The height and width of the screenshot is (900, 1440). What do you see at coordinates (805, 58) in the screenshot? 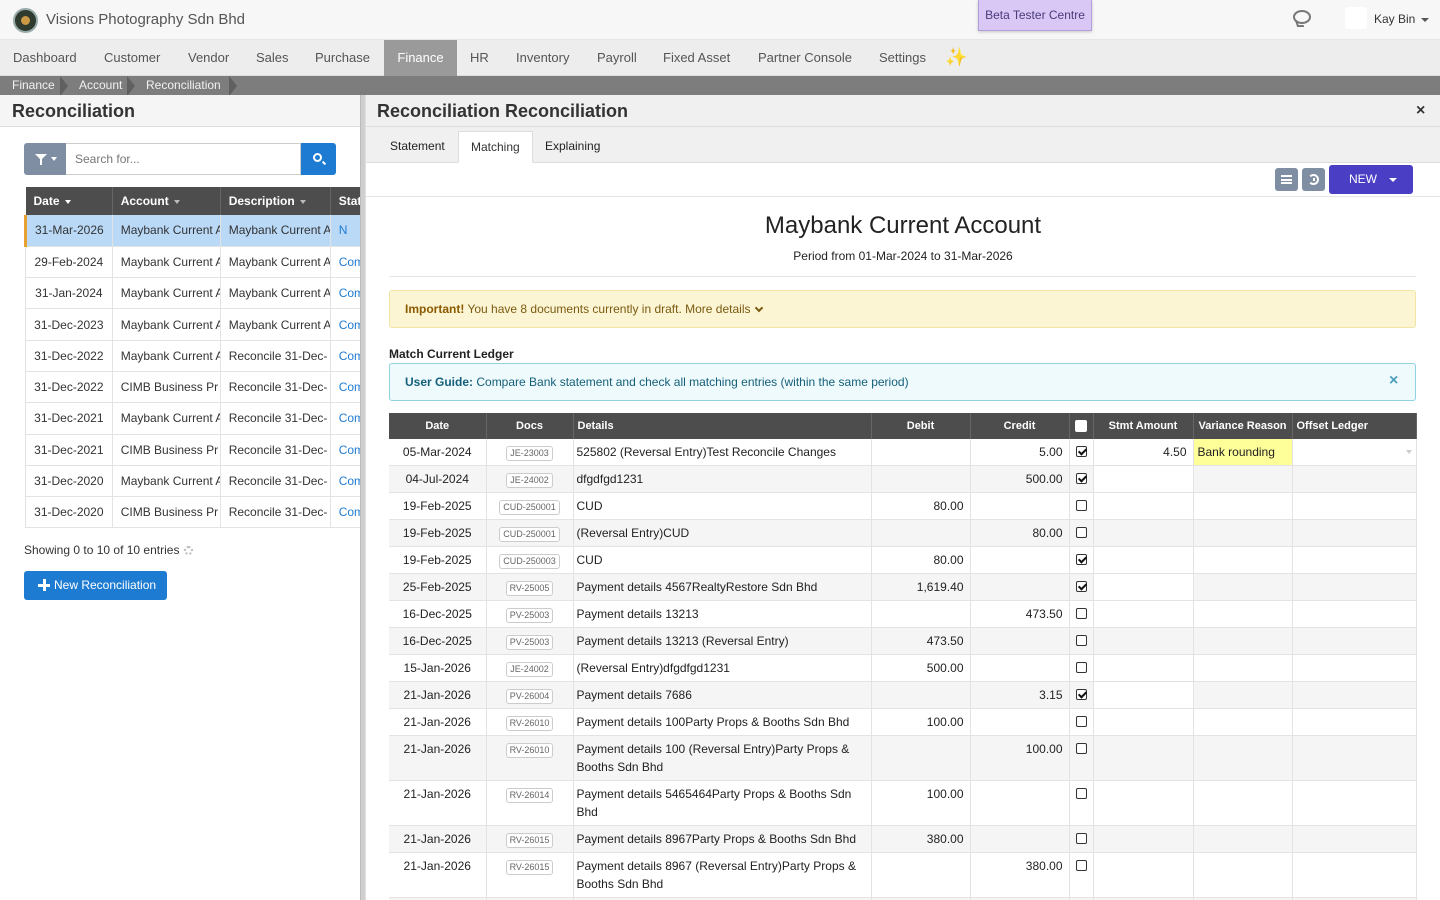
I see `nav-partner-console: Partner Console` at bounding box center [805, 58].